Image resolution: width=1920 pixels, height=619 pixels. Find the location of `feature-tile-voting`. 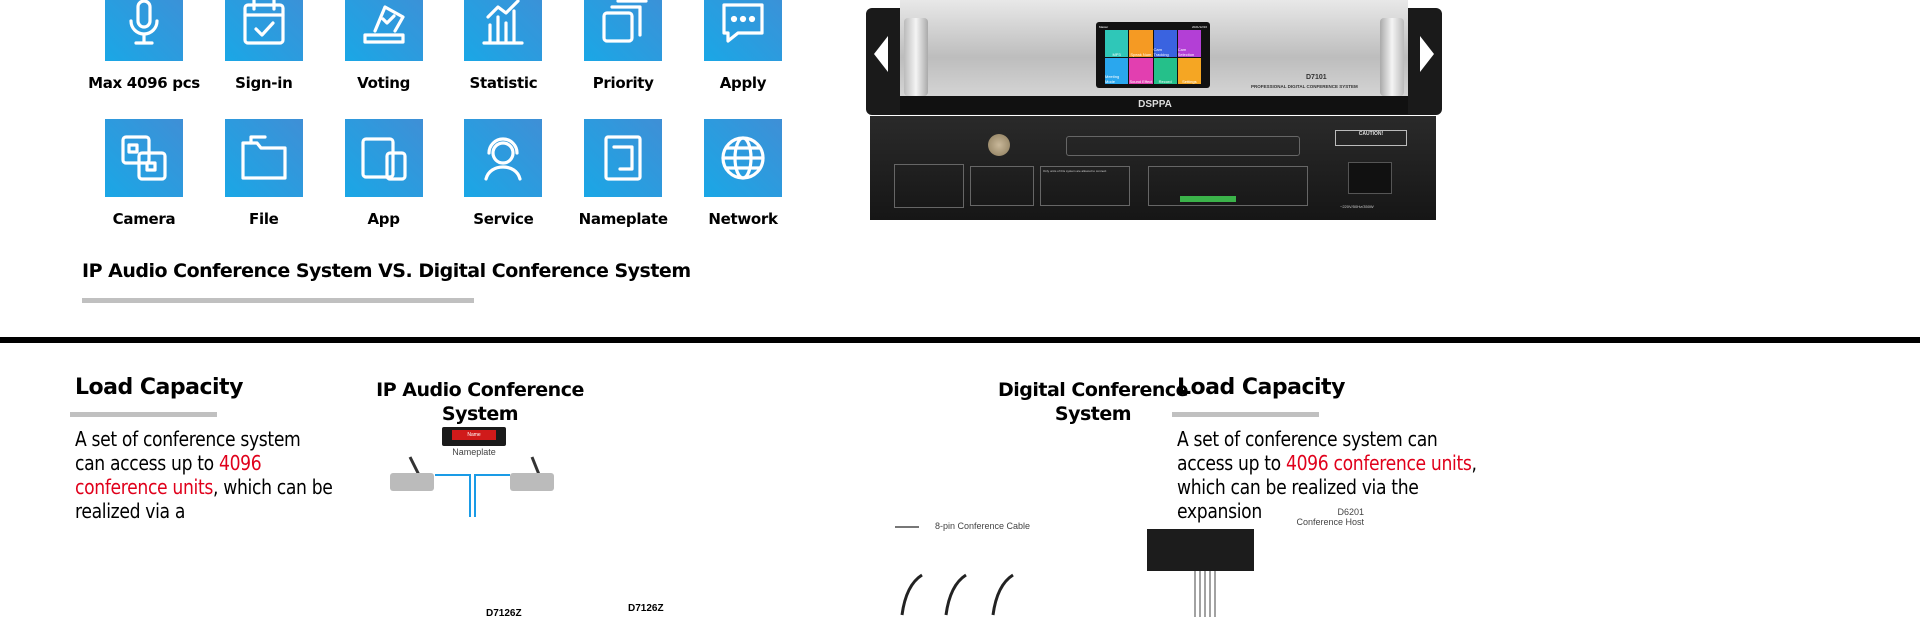

feature-tile-voting is located at coordinates (383, 30).